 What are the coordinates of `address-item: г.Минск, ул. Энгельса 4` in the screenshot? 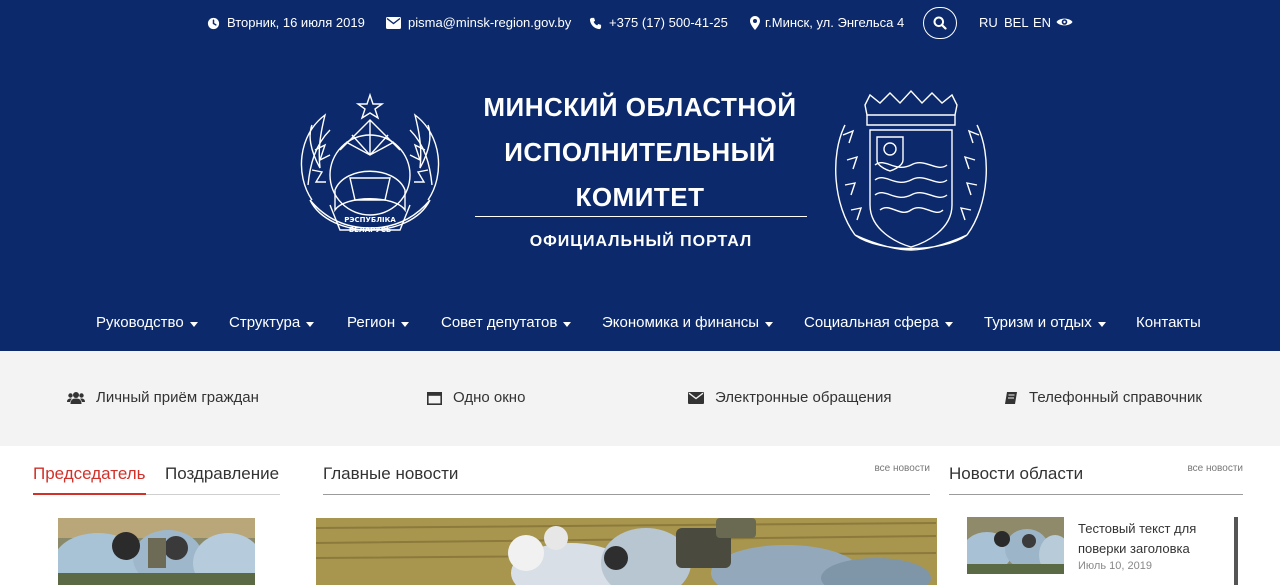 It's located at (827, 23).